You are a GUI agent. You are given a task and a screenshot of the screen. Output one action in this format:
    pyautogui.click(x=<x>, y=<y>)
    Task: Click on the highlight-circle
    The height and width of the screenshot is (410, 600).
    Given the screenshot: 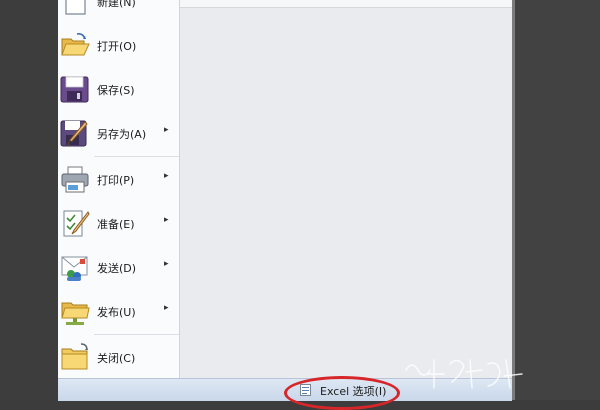 What is the action you would take?
    pyautogui.click(x=342, y=393)
    